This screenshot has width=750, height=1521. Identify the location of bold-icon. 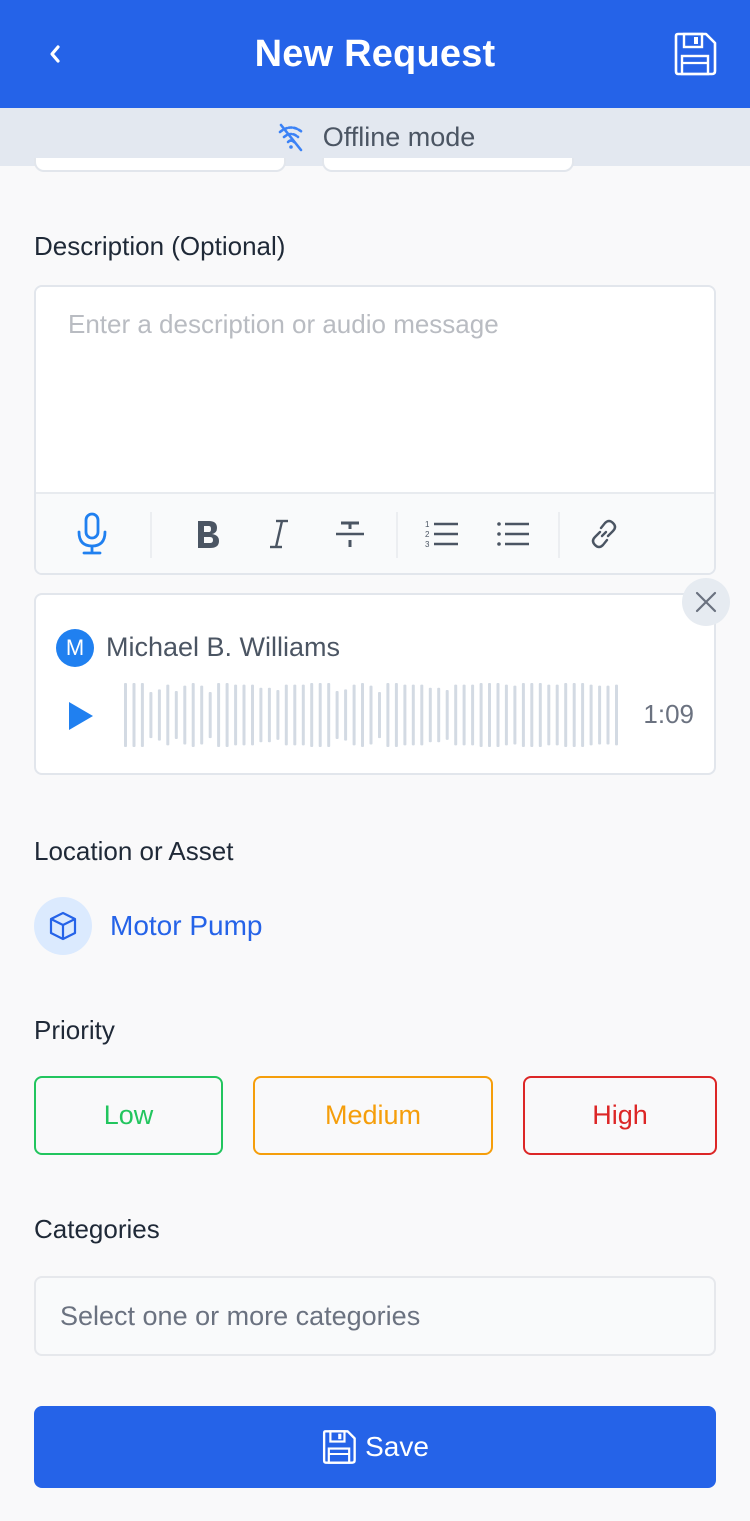
(208, 534).